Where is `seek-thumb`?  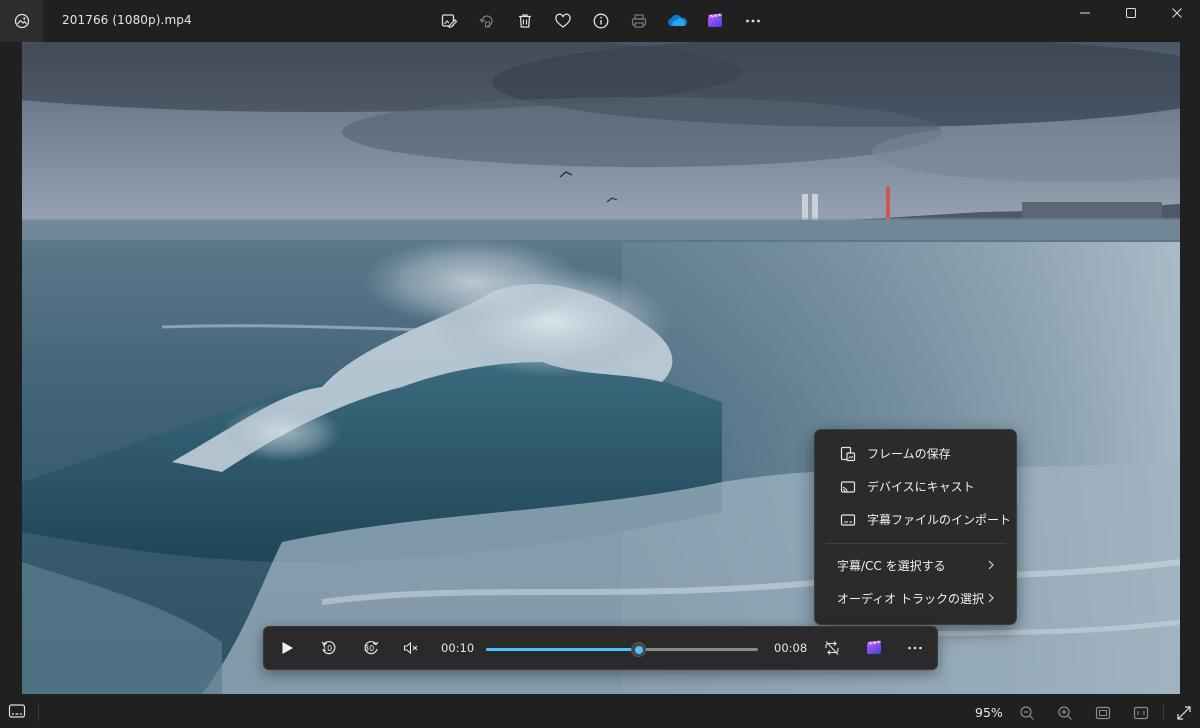 seek-thumb is located at coordinates (639, 649).